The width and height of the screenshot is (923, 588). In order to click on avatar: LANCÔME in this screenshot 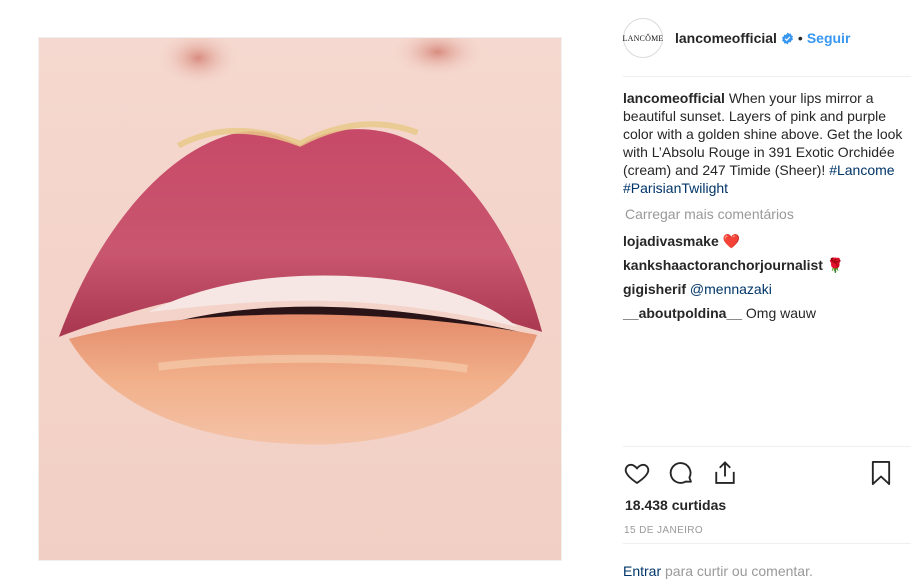, I will do `click(643, 38)`.